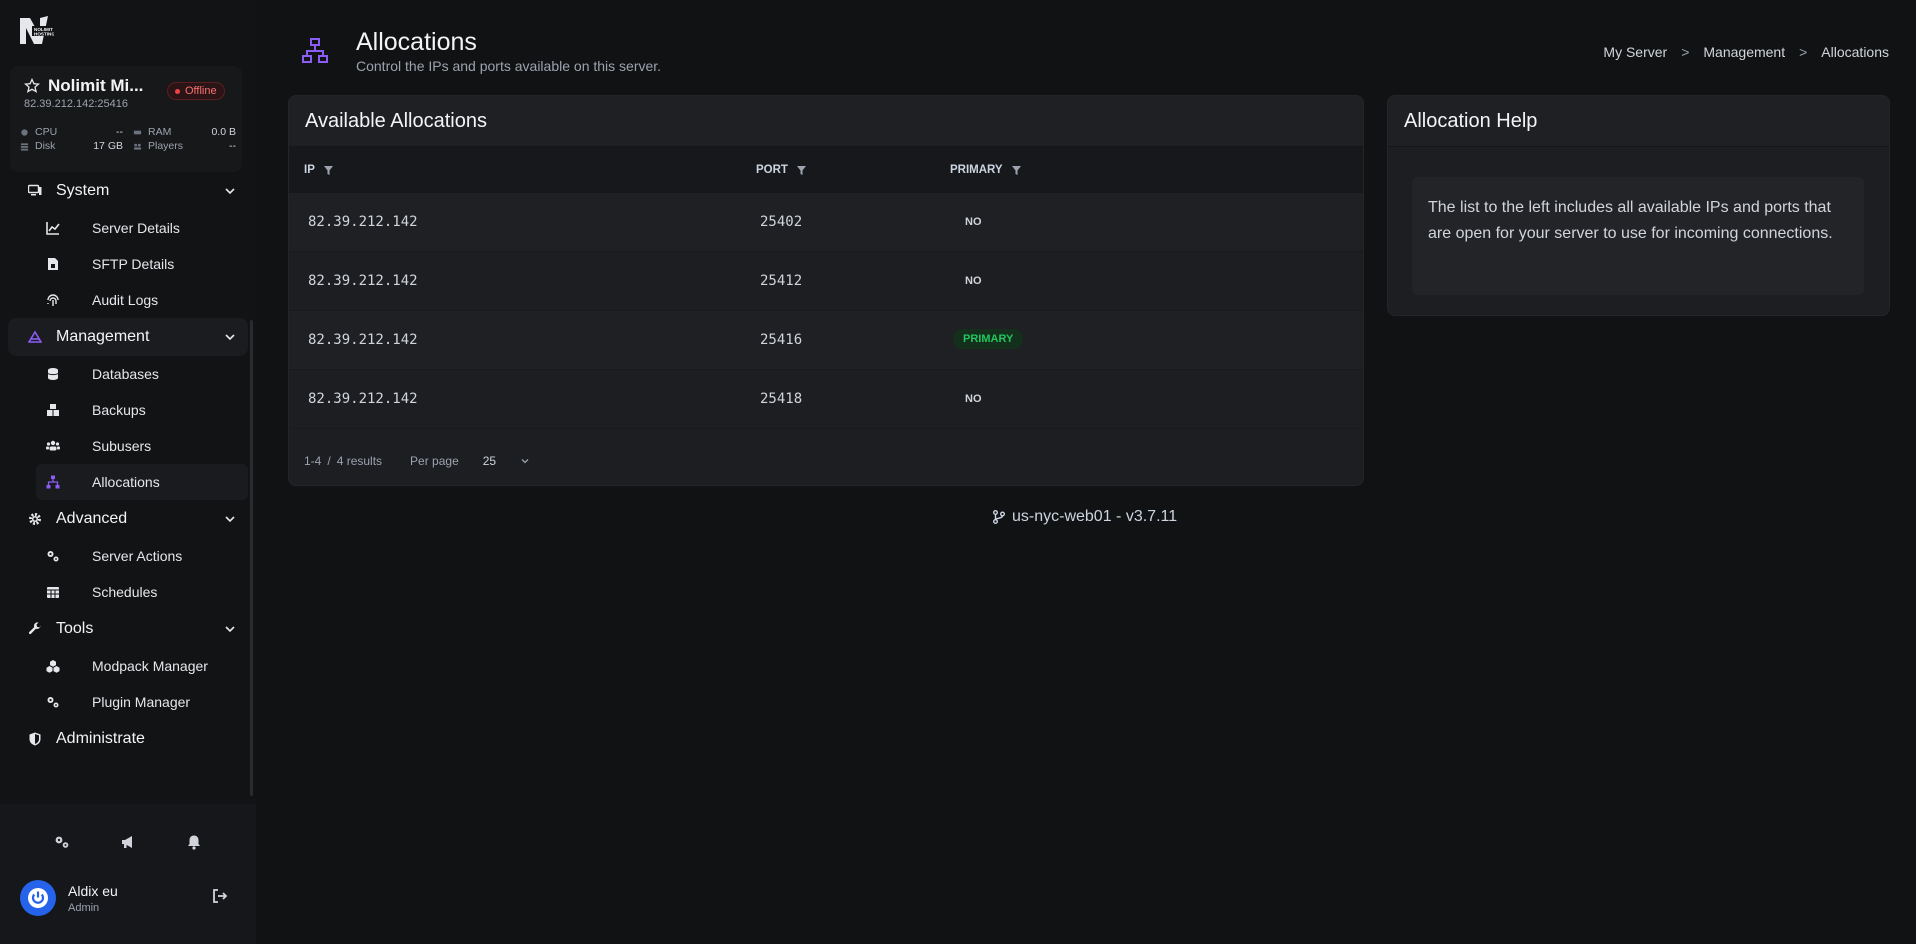 The image size is (1916, 944). Describe the element at coordinates (44, 34) in the screenshot. I see `svg-text: HOSTING` at that location.